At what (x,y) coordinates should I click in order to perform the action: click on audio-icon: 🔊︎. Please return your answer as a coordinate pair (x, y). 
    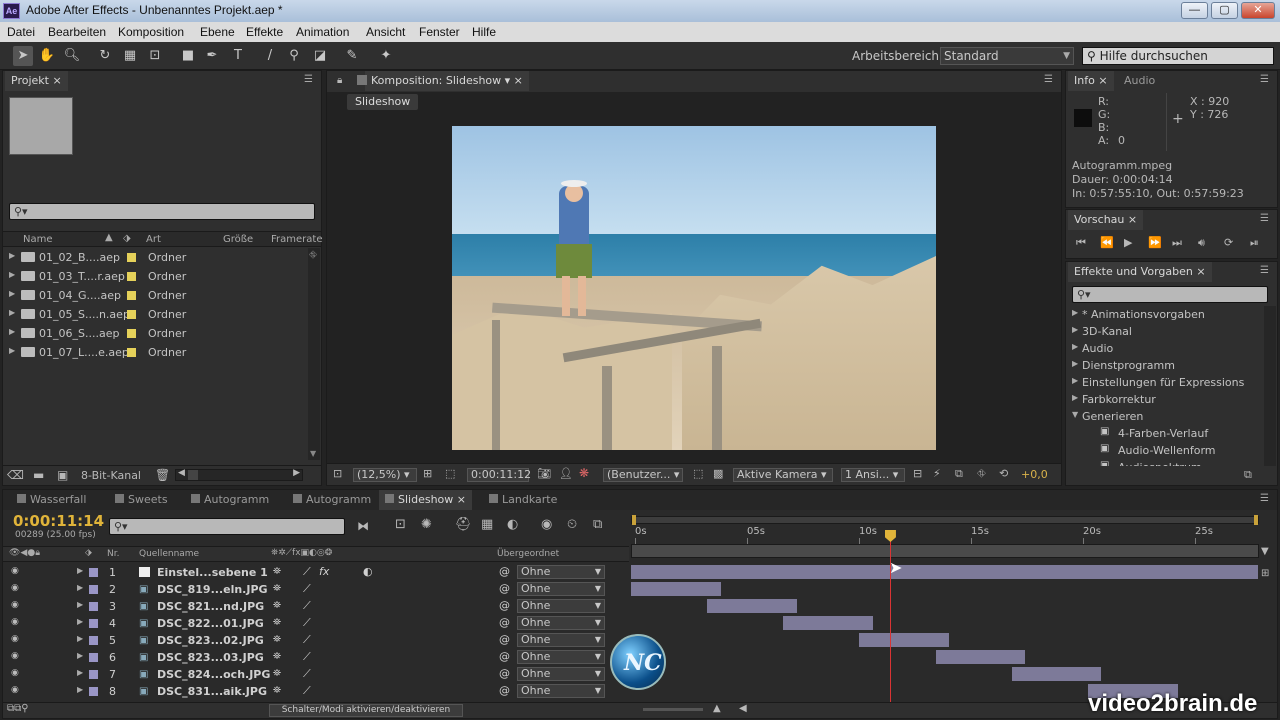
    Looking at the image, I should click on (1201, 243).